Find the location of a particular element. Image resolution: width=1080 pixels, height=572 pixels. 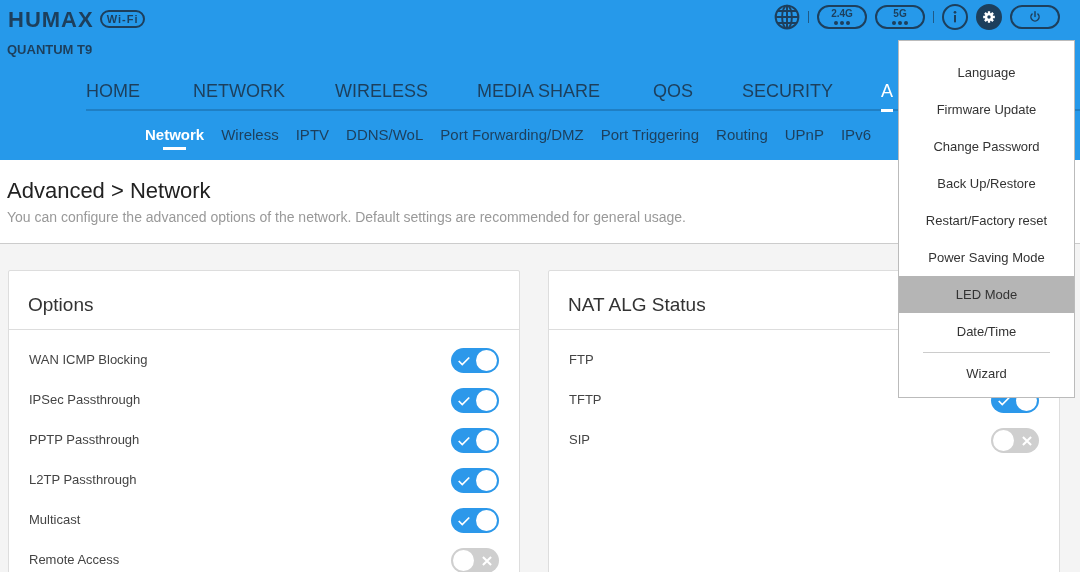

setting-label: PPTP Passthrough is located at coordinates (84, 440).